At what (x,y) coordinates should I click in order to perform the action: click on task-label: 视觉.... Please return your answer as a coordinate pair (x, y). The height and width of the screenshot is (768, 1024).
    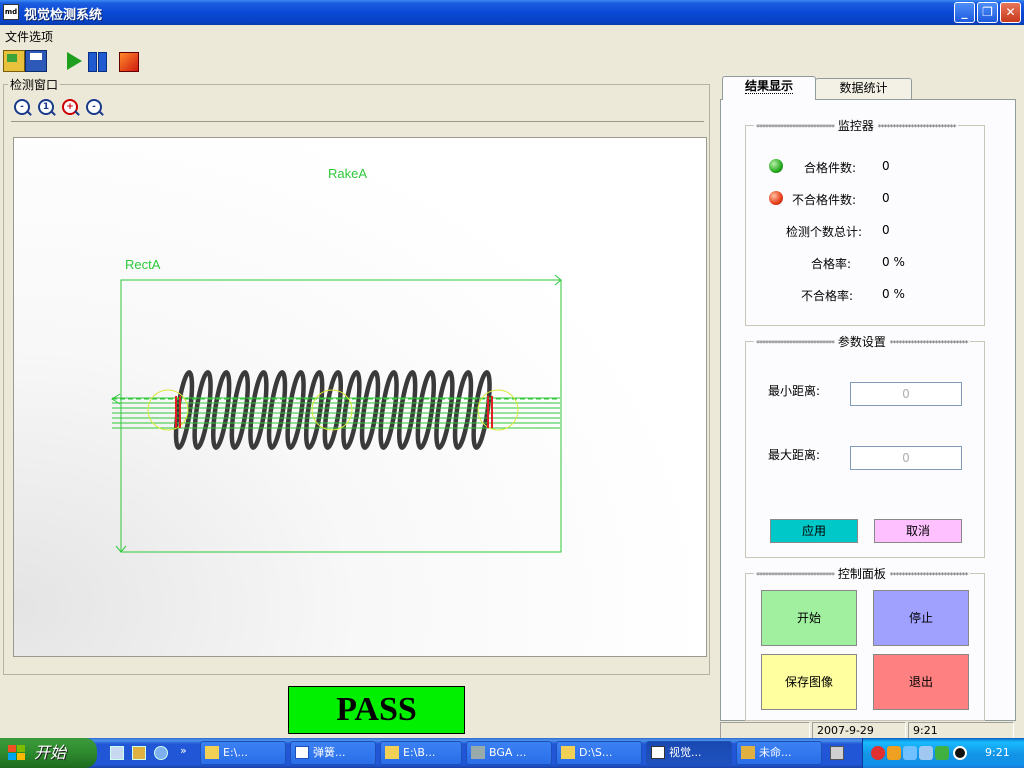
    Looking at the image, I should click on (685, 752).